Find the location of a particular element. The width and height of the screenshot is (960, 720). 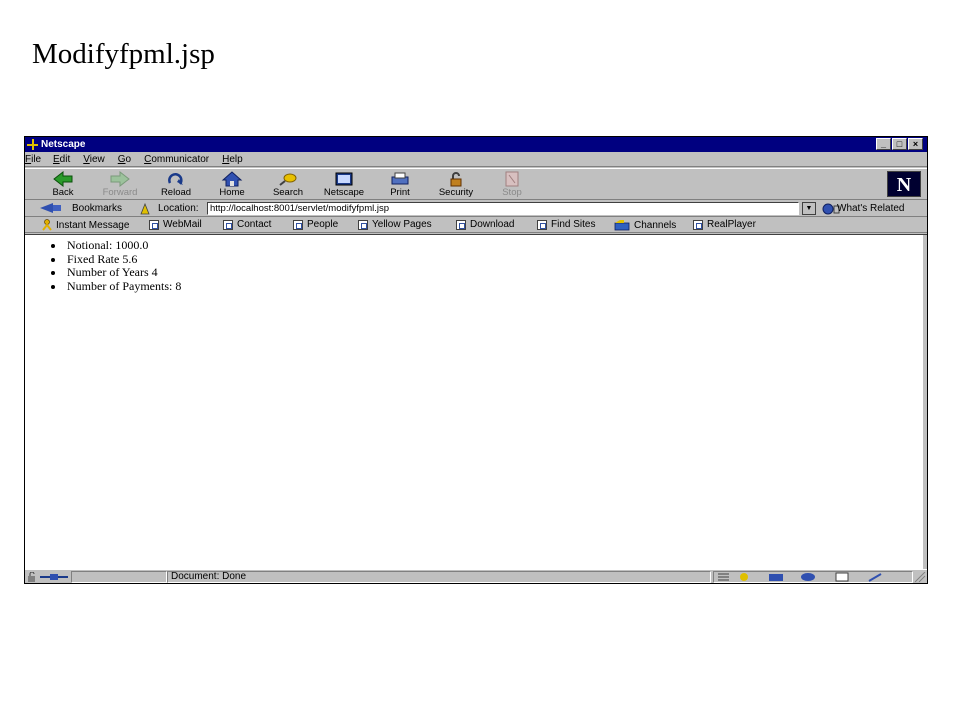

security-lock-icon is located at coordinates (456, 179).